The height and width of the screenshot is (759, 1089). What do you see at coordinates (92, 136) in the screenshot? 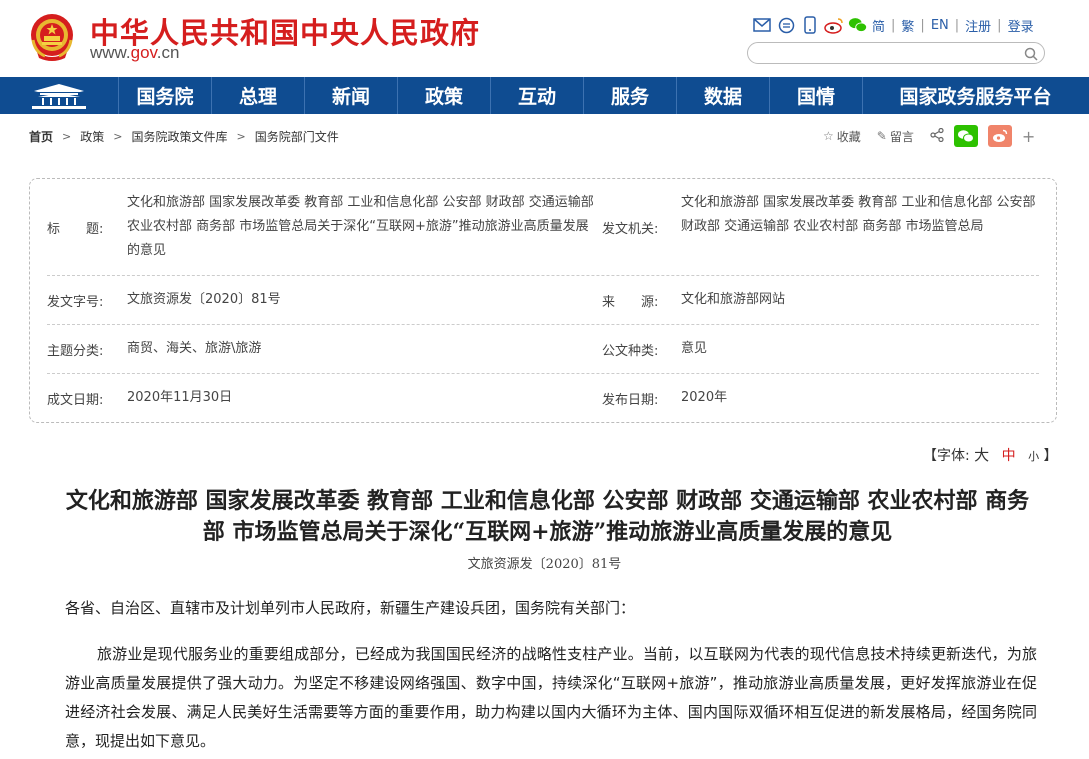
I see `breadcrumb-policy: 政策` at bounding box center [92, 136].